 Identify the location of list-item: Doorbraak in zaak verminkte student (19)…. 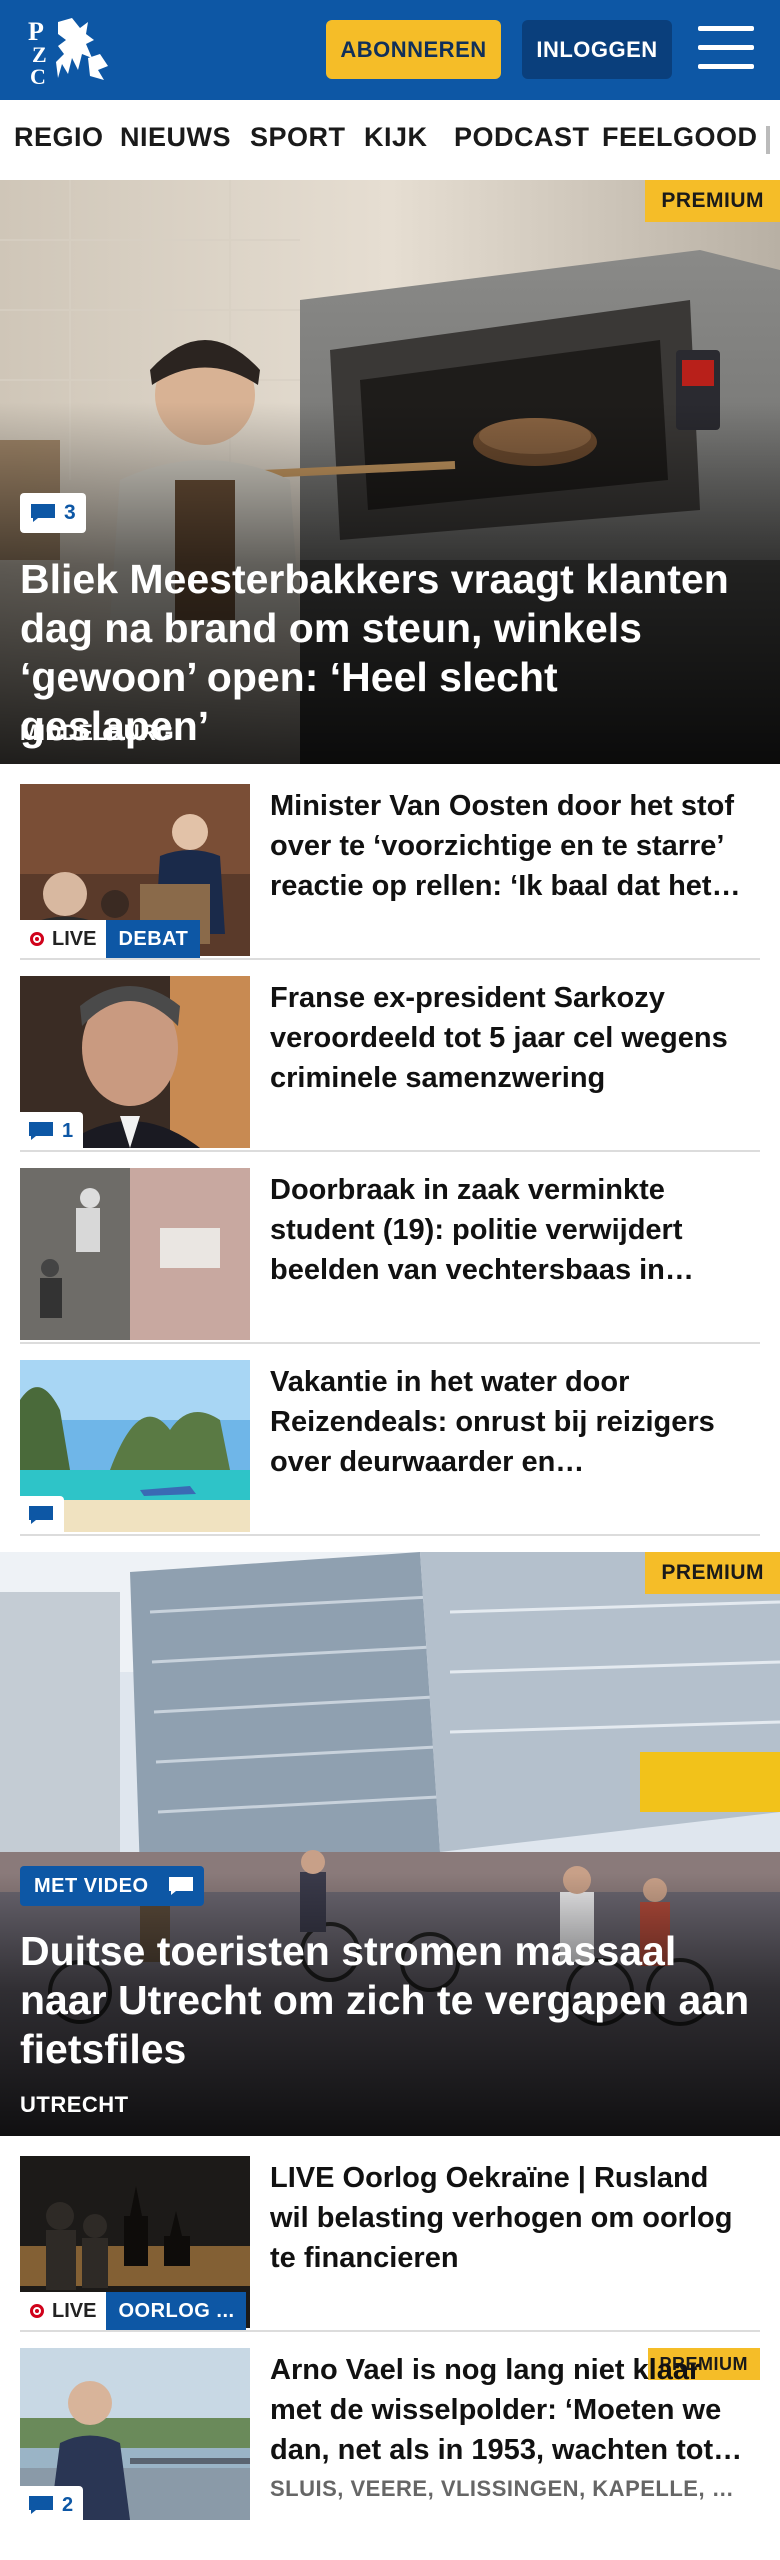
(390, 1256).